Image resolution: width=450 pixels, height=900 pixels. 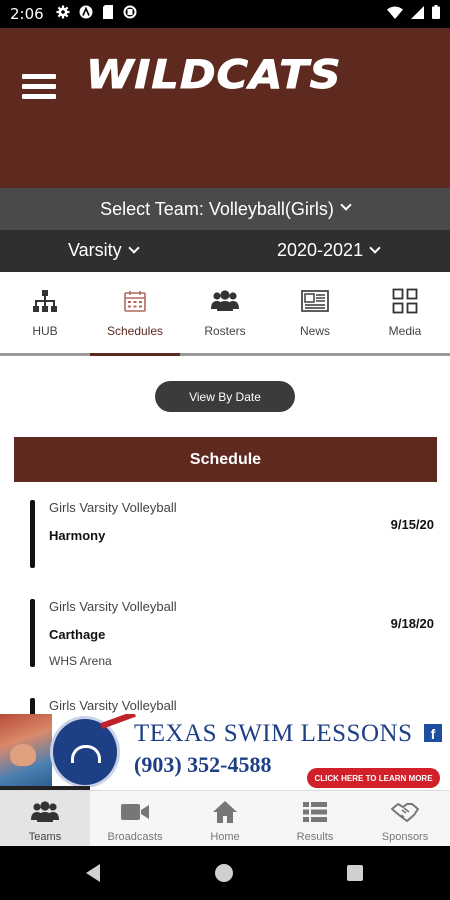 I want to click on sd-card-icon, so click(x=108, y=14).